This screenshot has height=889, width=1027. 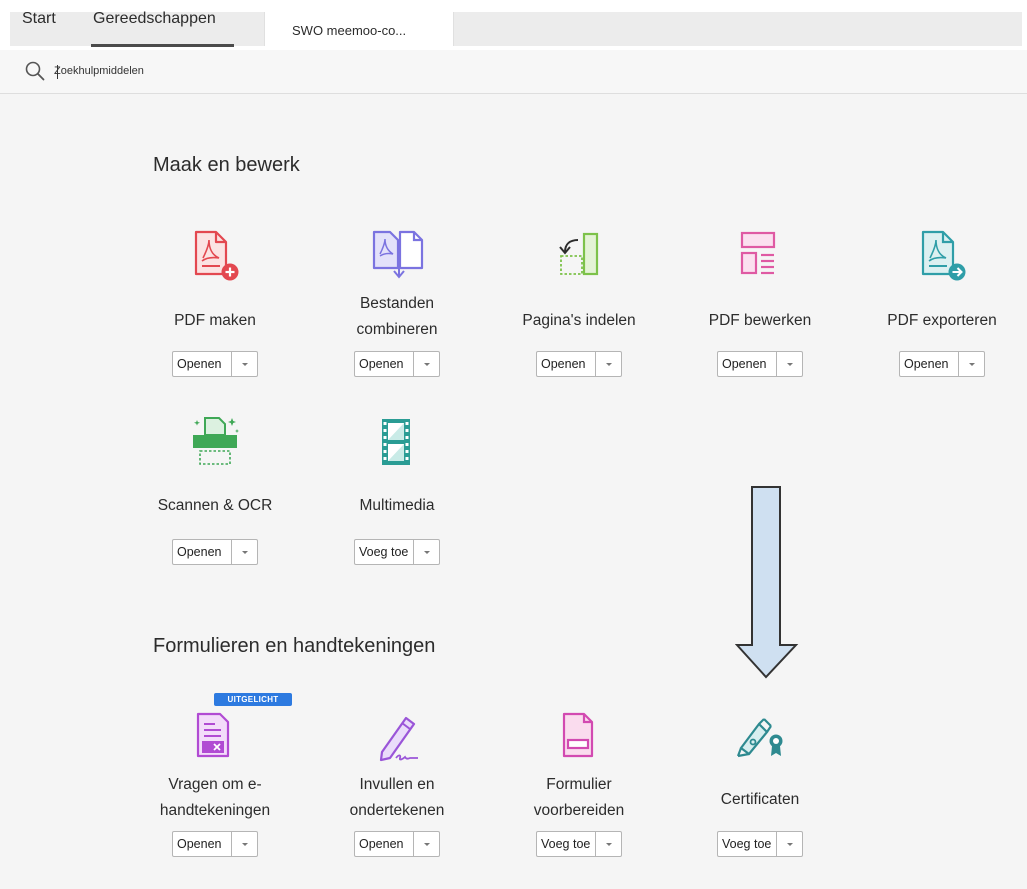 I want to click on request-signature-icon, so click(x=213, y=735).